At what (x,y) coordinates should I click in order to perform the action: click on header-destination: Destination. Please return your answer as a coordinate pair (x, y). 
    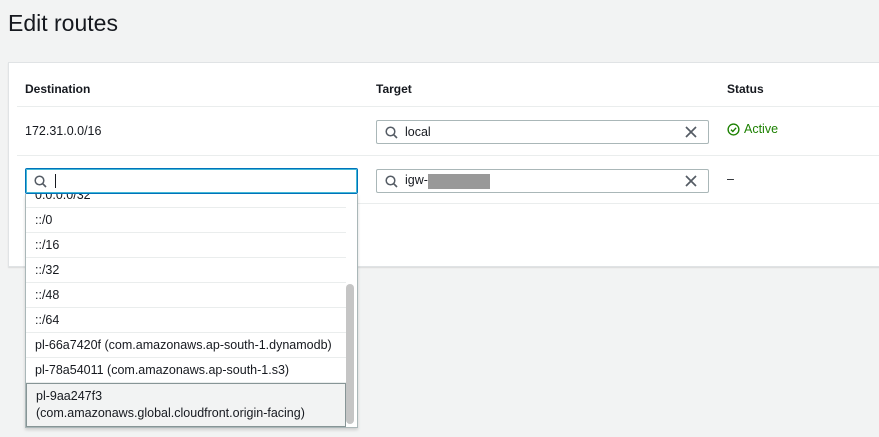
    Looking at the image, I should click on (58, 89).